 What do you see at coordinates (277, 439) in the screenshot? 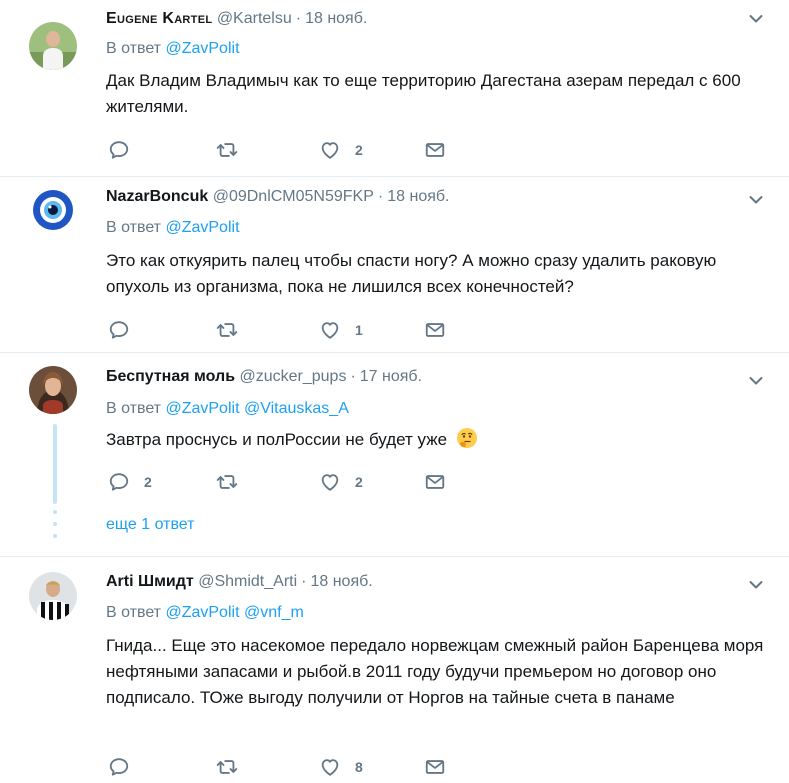
I see `tweet-text: Завтра проснусь и полРоссии не будет уже` at bounding box center [277, 439].